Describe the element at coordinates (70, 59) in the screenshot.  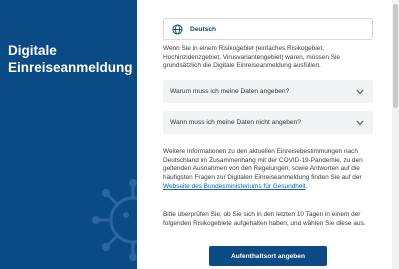
I see `app-title: Digitale Einreiseanmeldung` at that location.